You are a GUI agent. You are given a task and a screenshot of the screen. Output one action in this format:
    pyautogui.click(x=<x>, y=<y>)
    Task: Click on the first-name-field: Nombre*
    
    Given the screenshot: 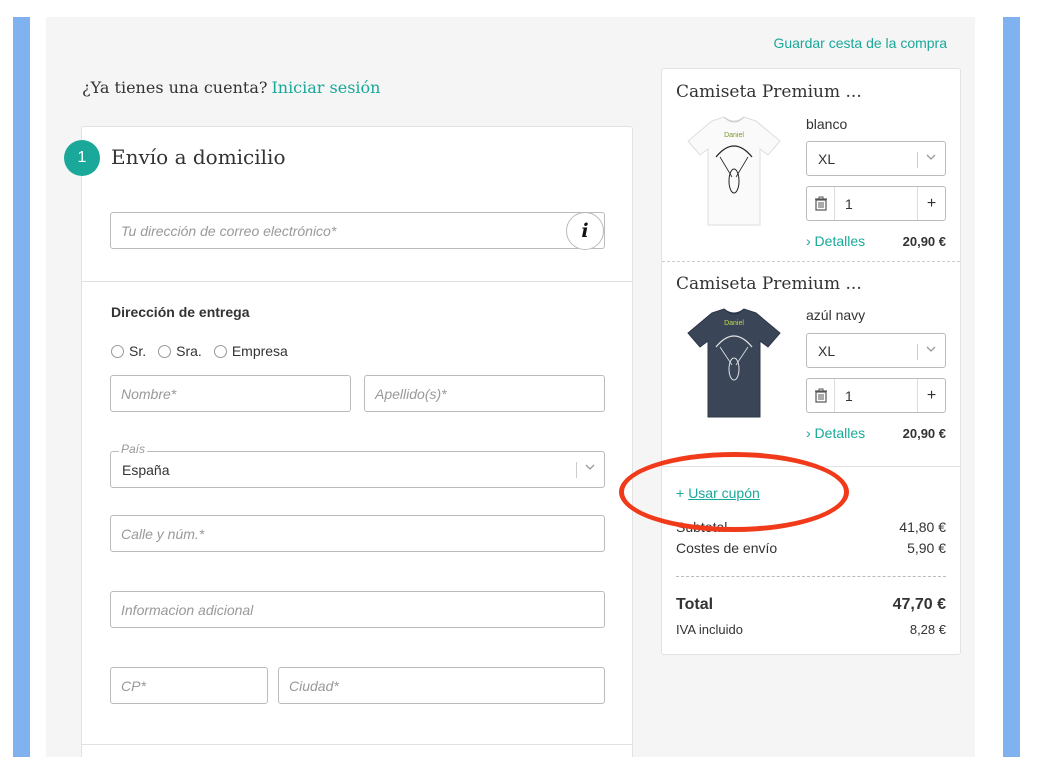 What is the action you would take?
    pyautogui.click(x=230, y=393)
    